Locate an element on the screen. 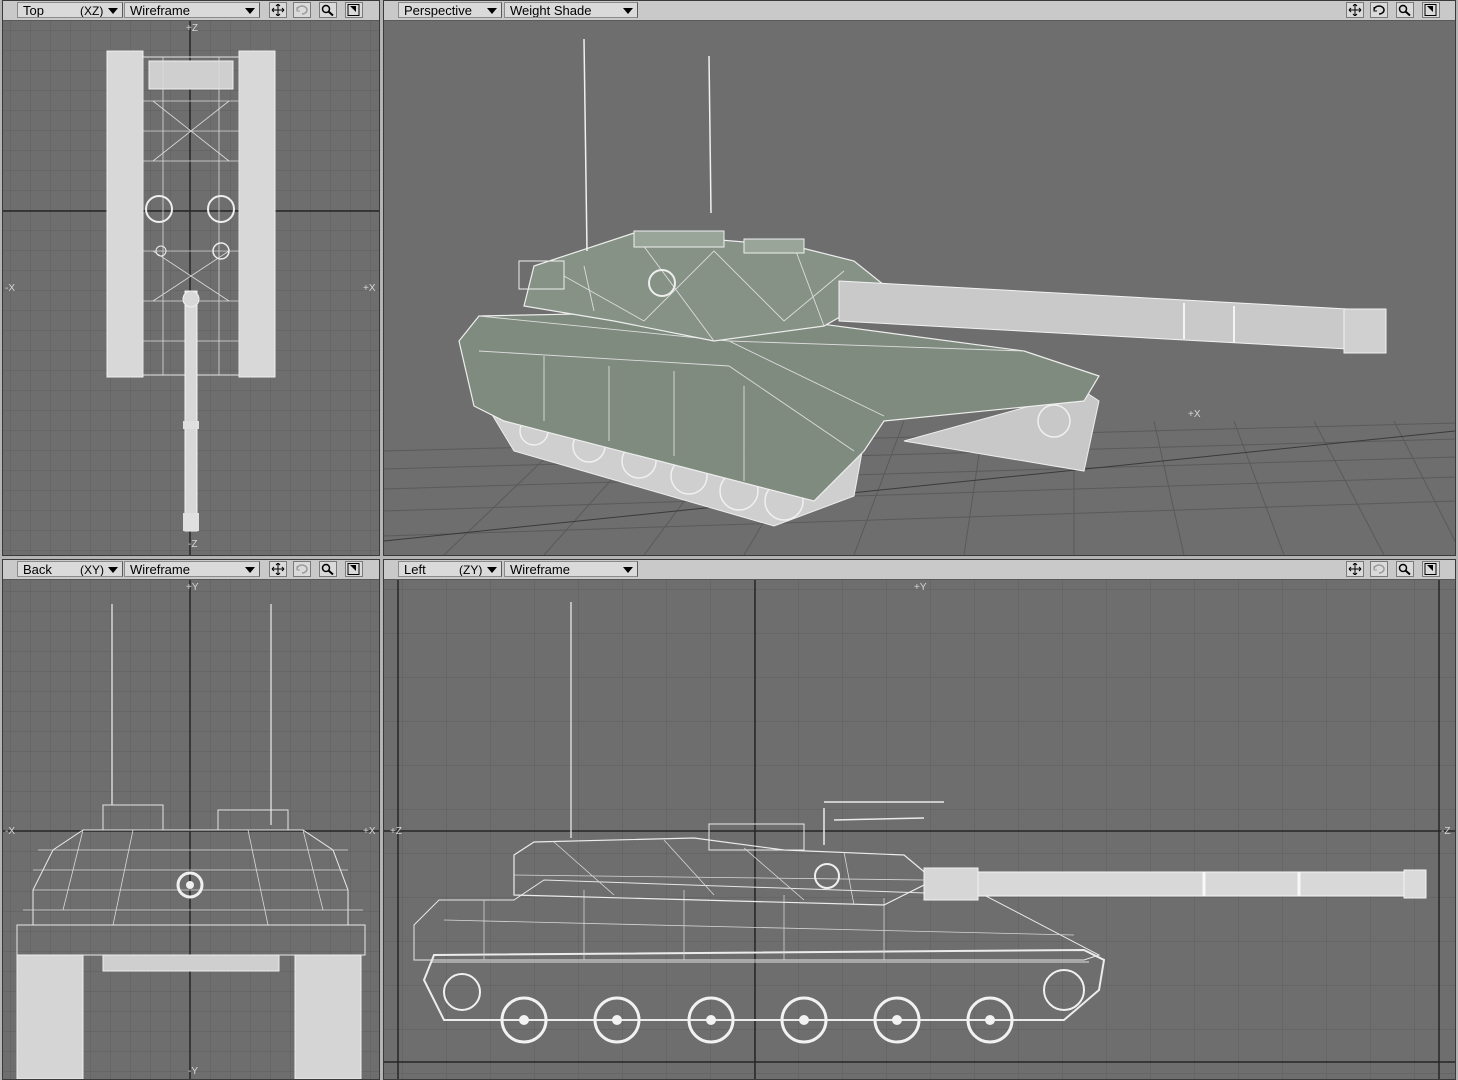 This screenshot has height=1080, width=1458. view-axes-label: (XZ) is located at coordinates (92, 11).